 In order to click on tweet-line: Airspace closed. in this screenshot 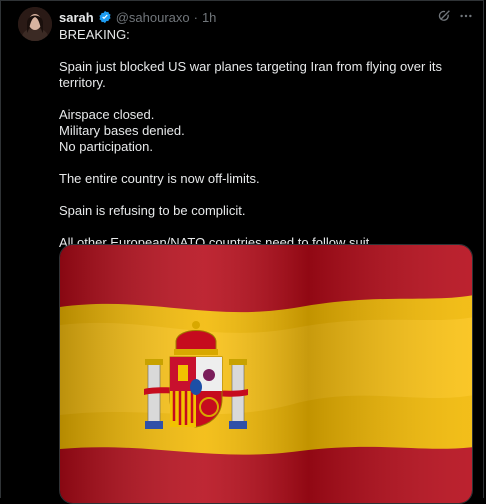, I will do `click(107, 114)`.